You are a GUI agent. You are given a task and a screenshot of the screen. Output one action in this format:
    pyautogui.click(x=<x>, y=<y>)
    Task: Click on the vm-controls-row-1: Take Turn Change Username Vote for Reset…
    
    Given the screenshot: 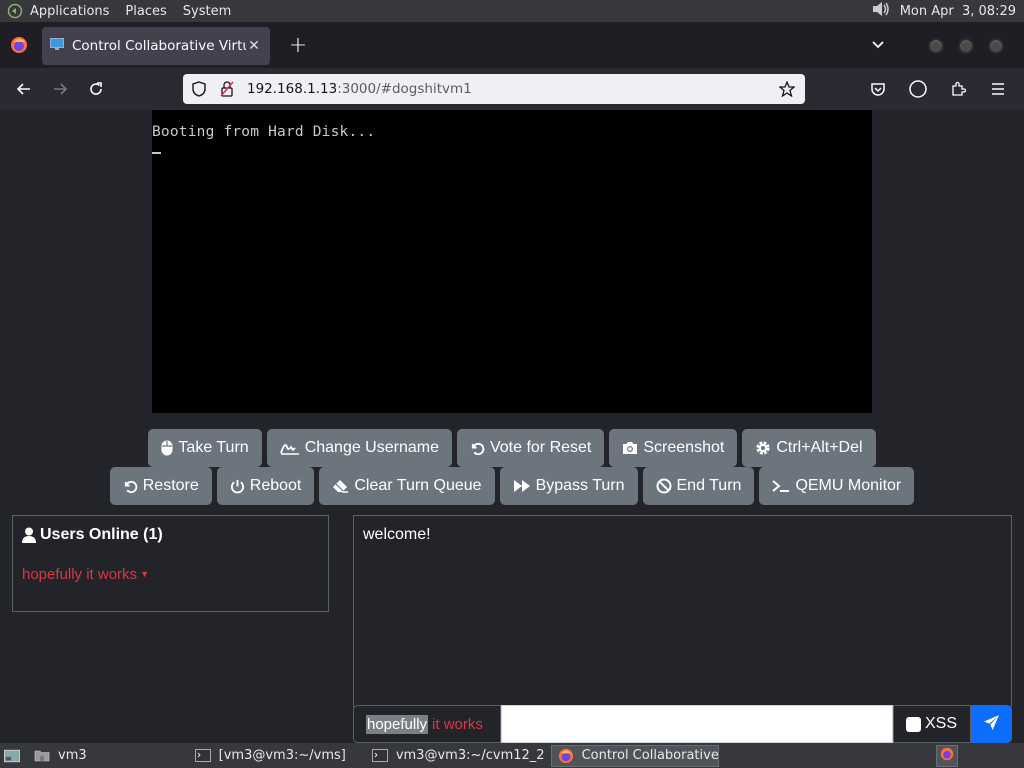 What is the action you would take?
    pyautogui.click(x=512, y=448)
    